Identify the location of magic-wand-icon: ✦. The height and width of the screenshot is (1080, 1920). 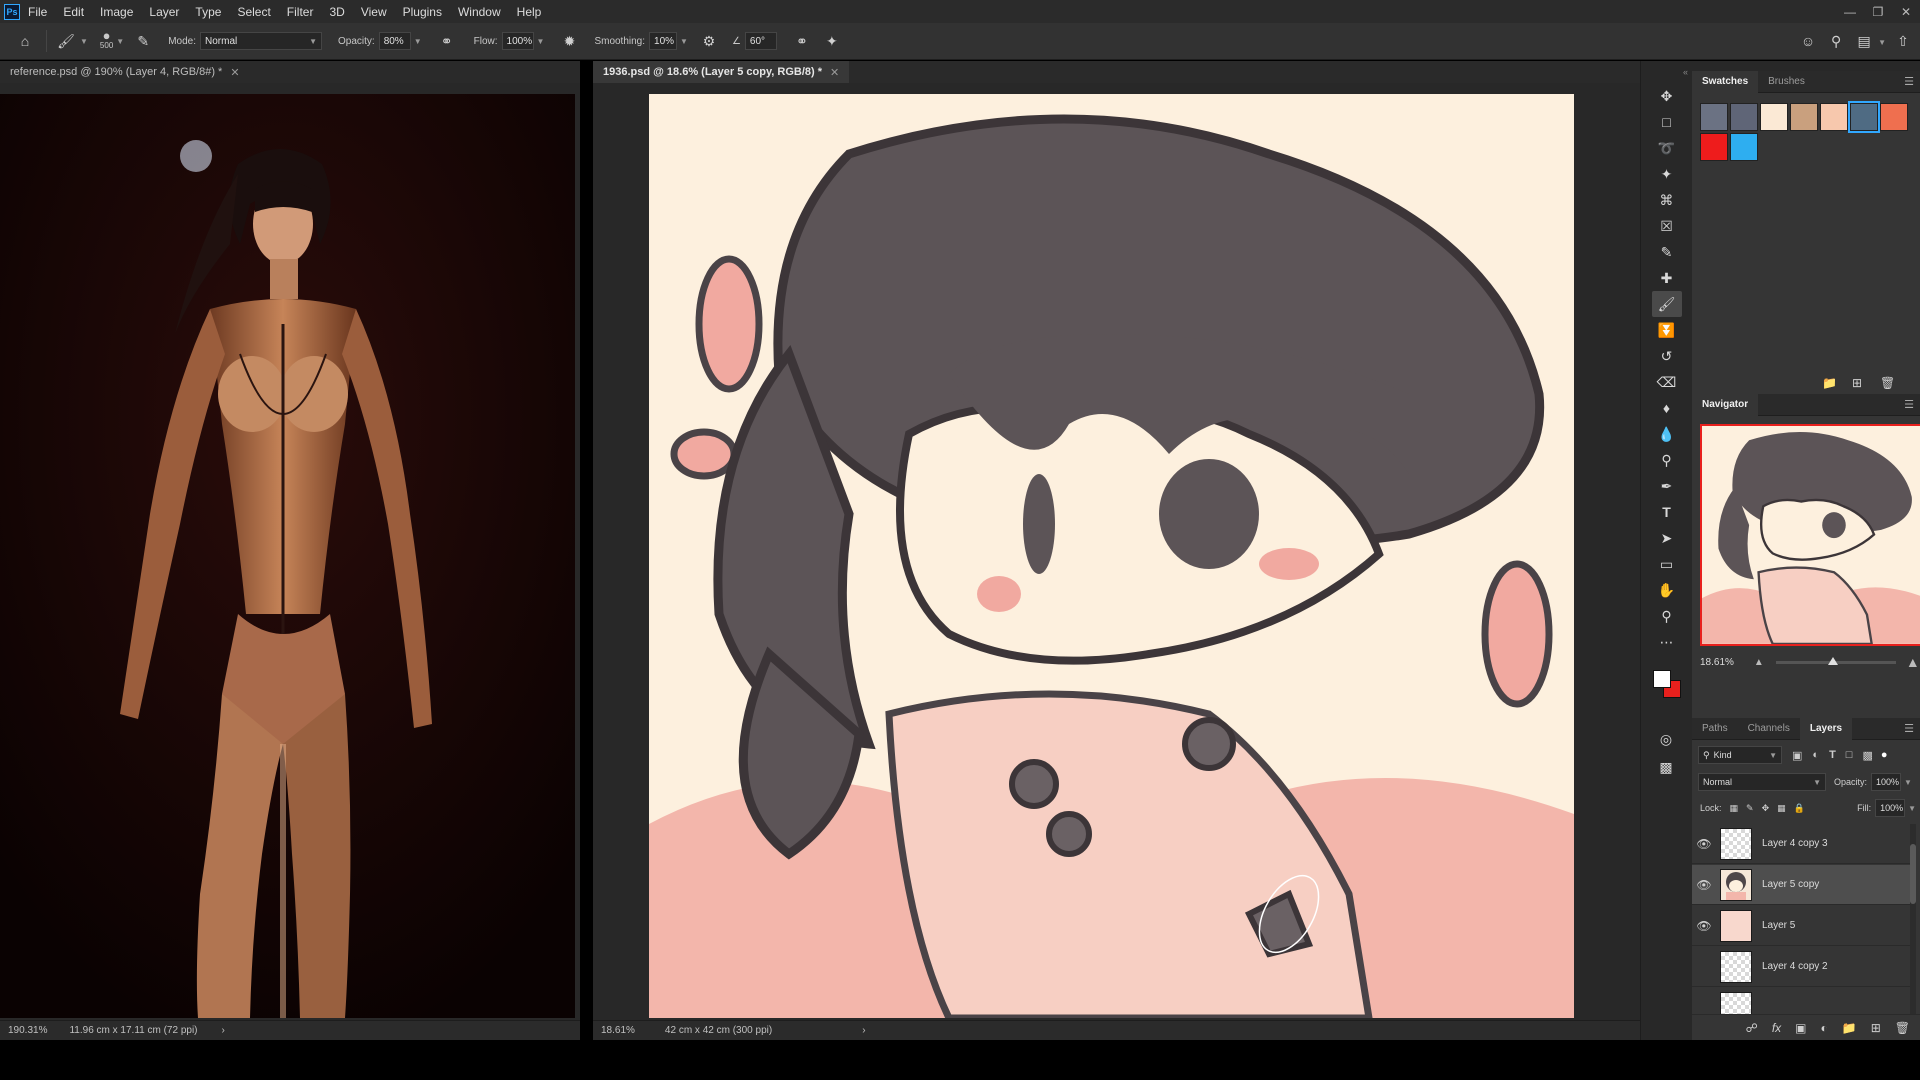
(1667, 174).